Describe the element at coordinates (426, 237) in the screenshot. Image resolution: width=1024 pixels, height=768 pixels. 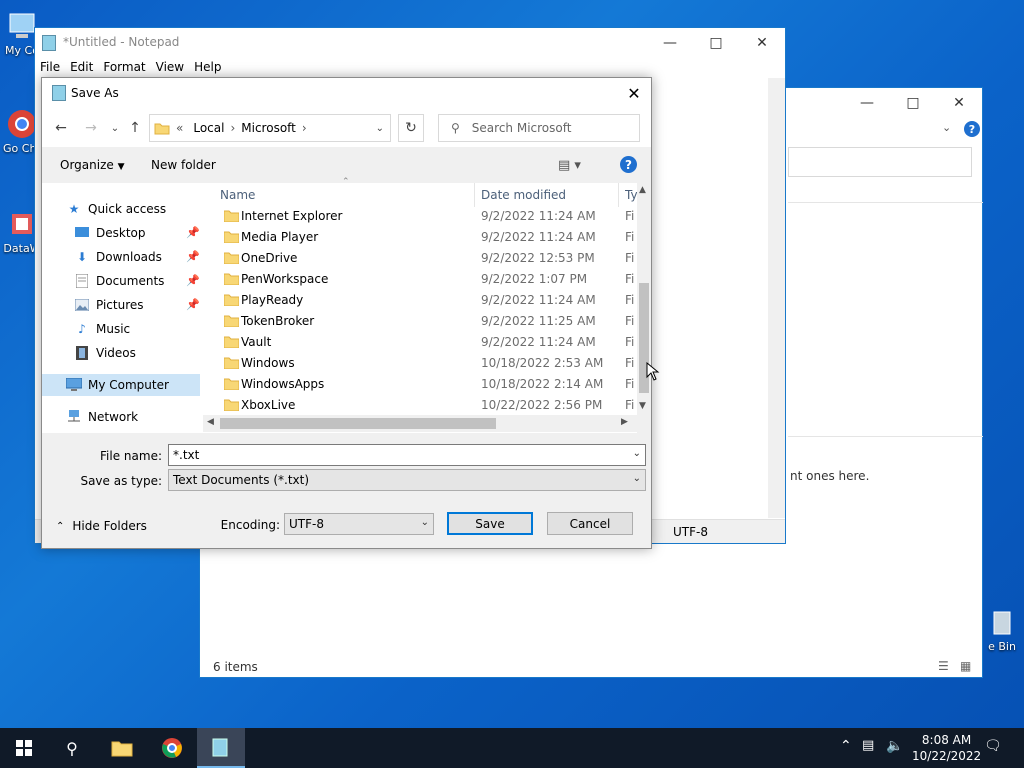
I see `file-row: Media Player 9/2/2022 11:24 AM Fi` at that location.